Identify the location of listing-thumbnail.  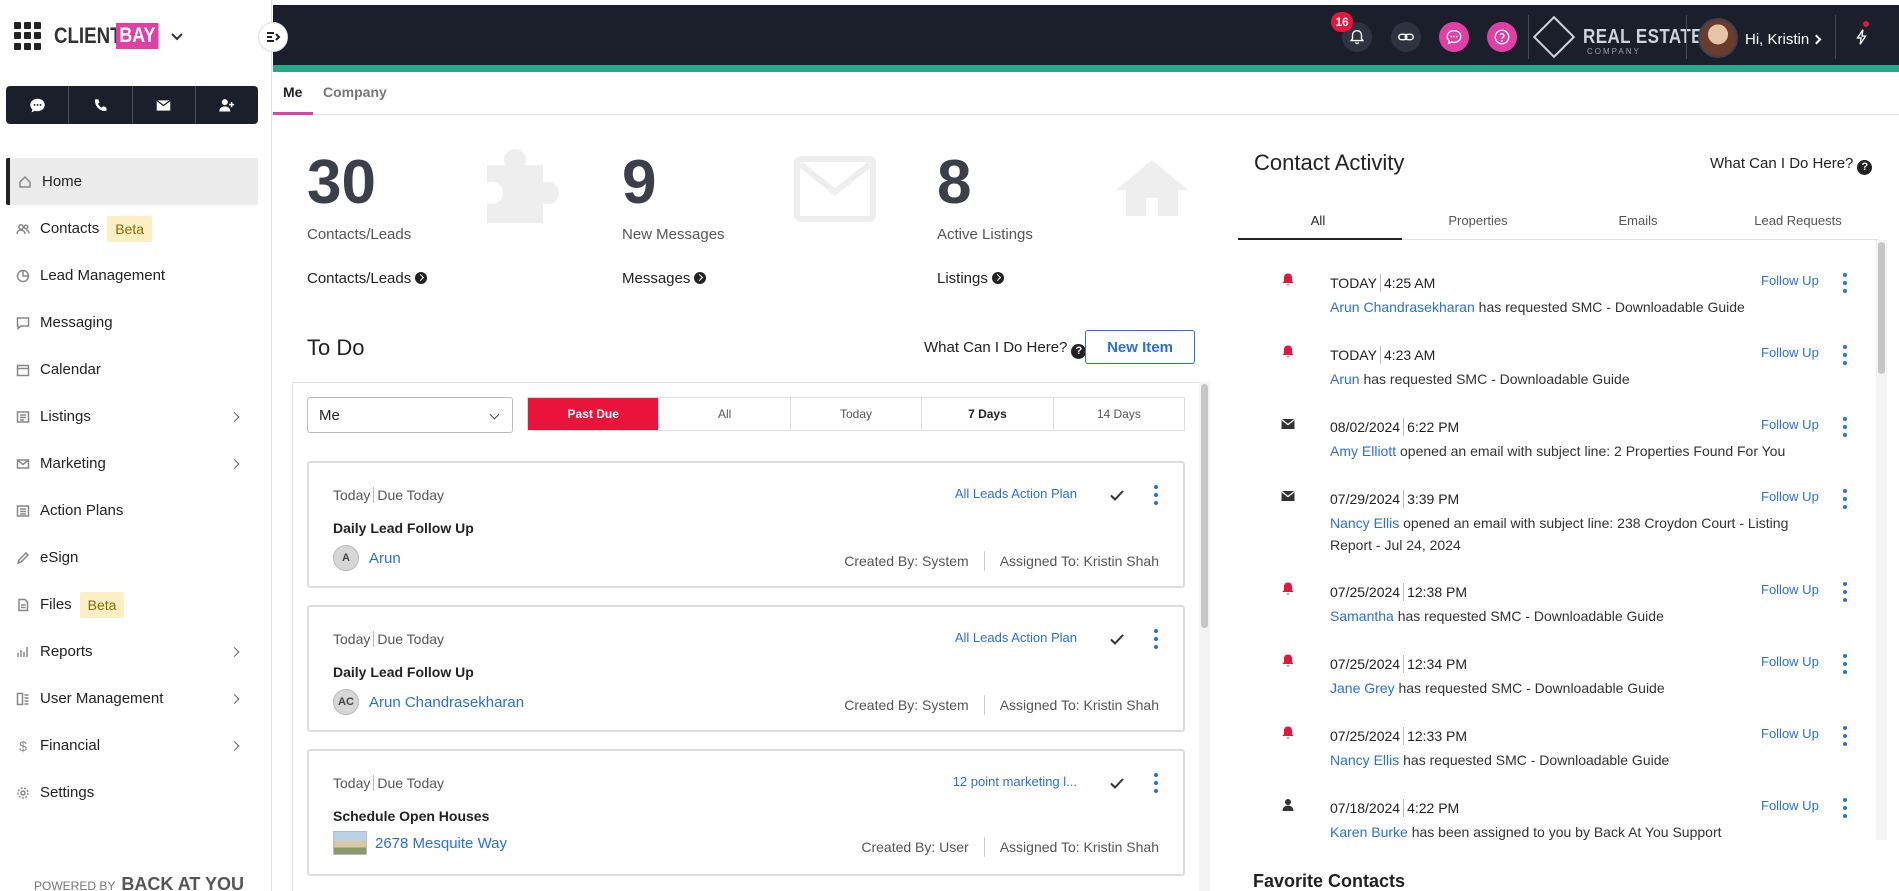
(350, 843).